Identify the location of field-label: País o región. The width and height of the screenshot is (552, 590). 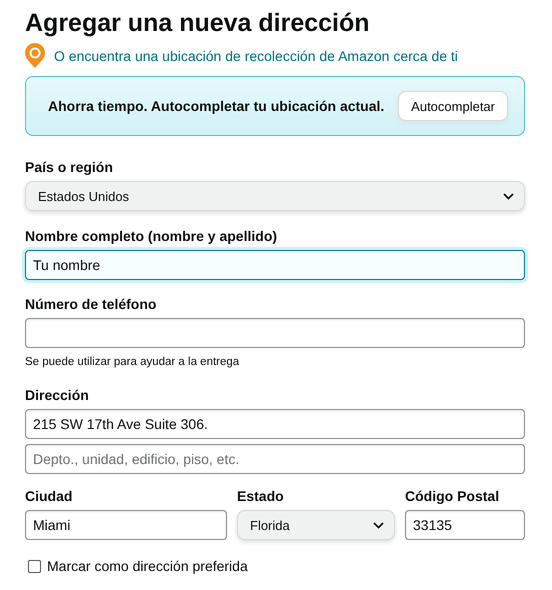
(69, 167).